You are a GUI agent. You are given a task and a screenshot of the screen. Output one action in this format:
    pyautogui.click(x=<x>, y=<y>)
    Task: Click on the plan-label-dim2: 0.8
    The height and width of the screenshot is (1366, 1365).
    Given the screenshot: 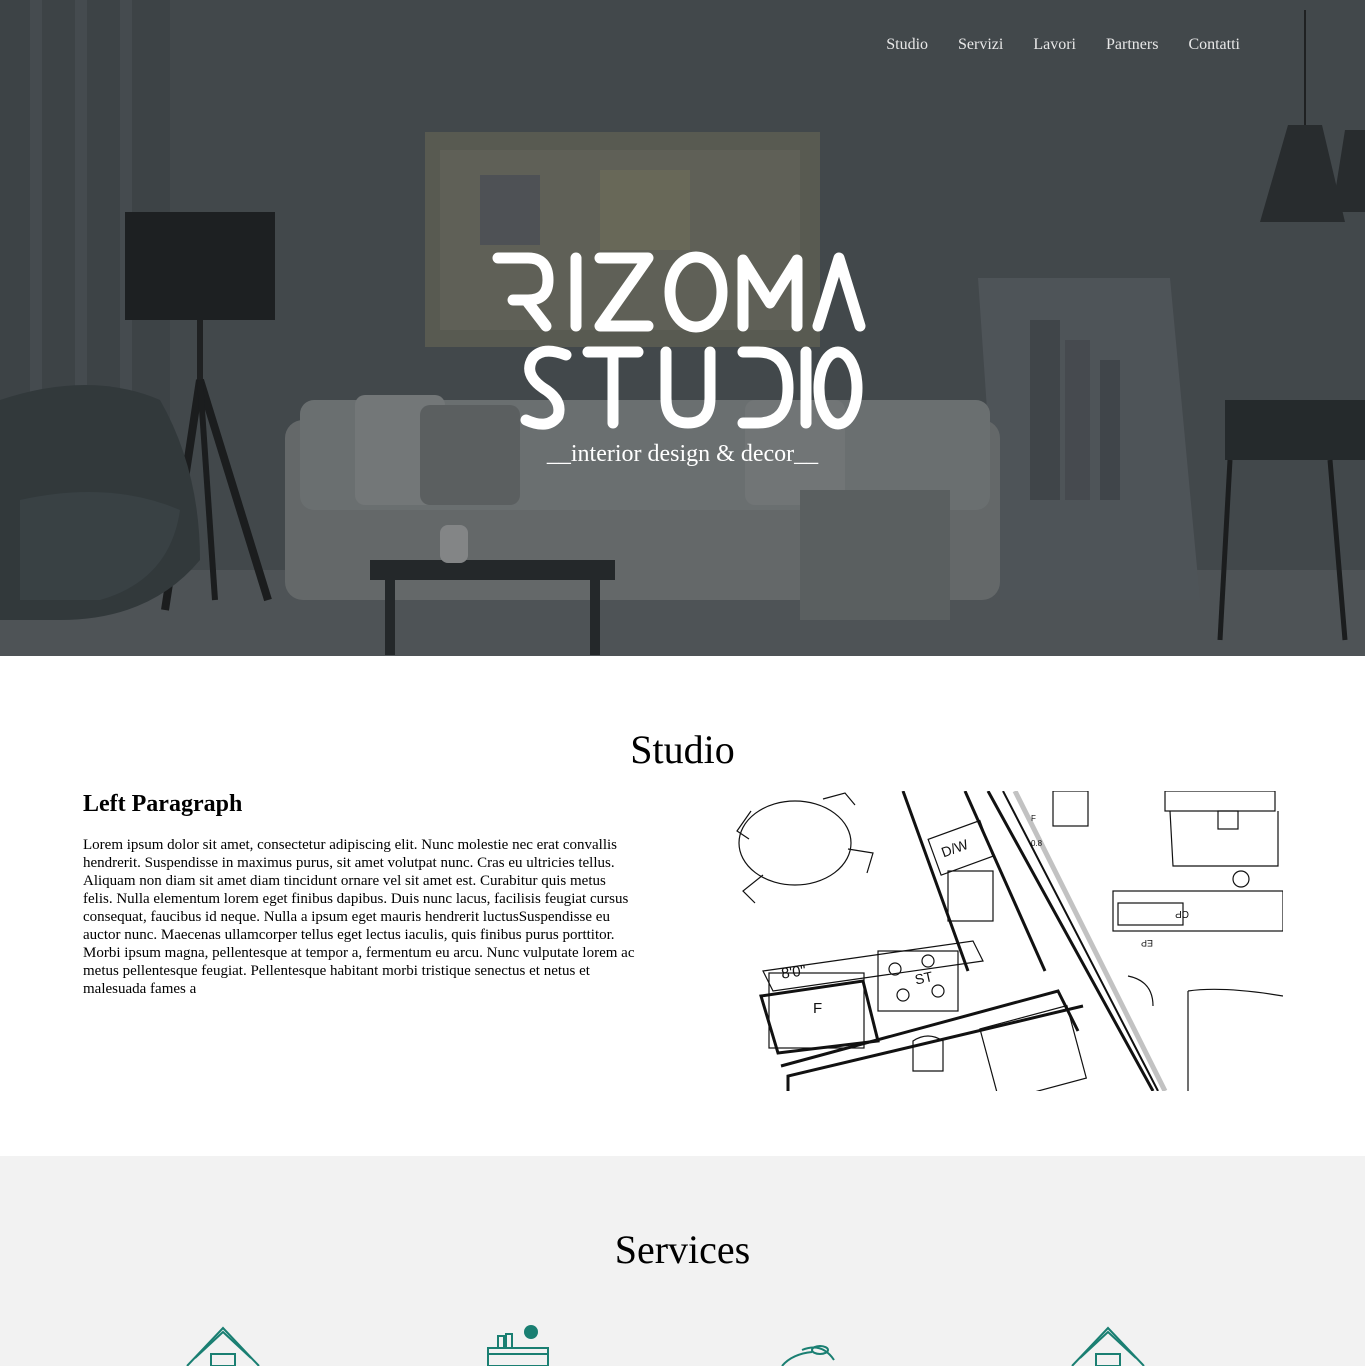 What is the action you would take?
    pyautogui.click(x=1037, y=843)
    